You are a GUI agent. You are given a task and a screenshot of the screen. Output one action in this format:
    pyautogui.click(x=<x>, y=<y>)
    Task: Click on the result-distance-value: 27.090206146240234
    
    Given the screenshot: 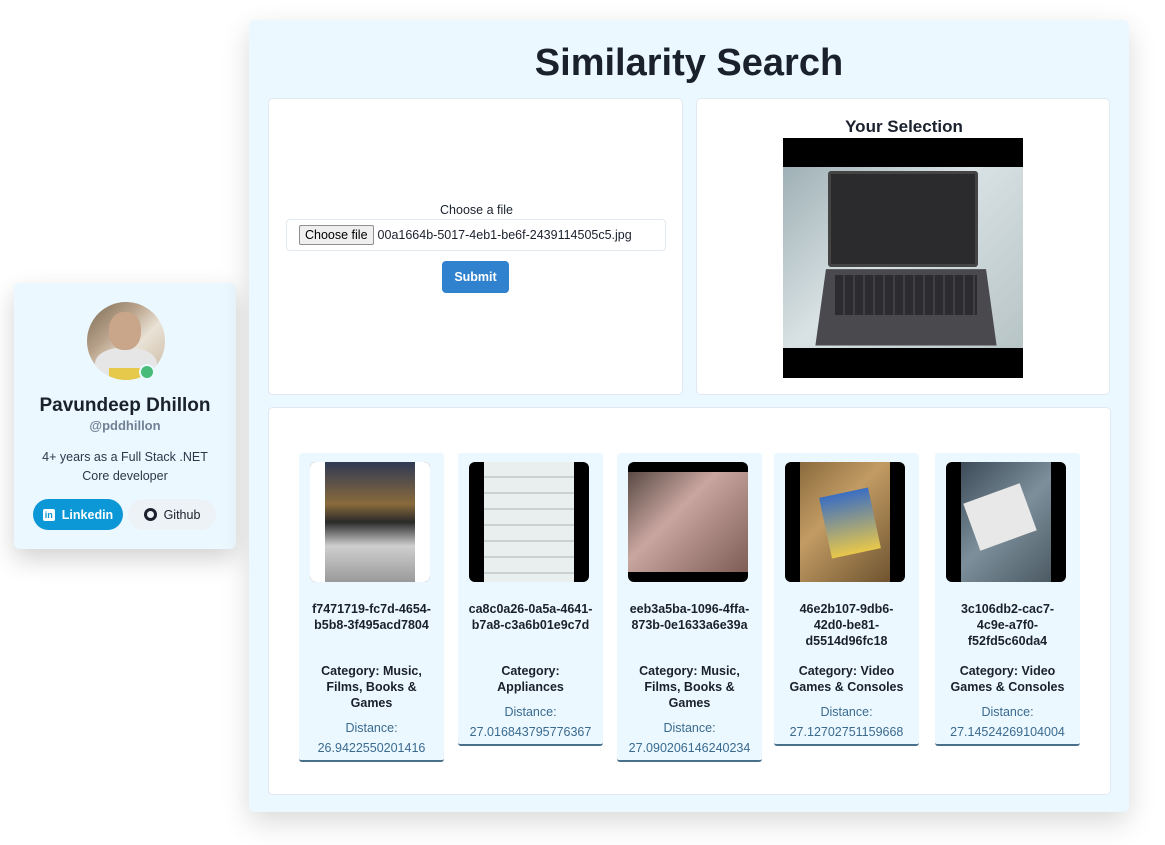 What is the action you would take?
    pyautogui.click(x=689, y=748)
    